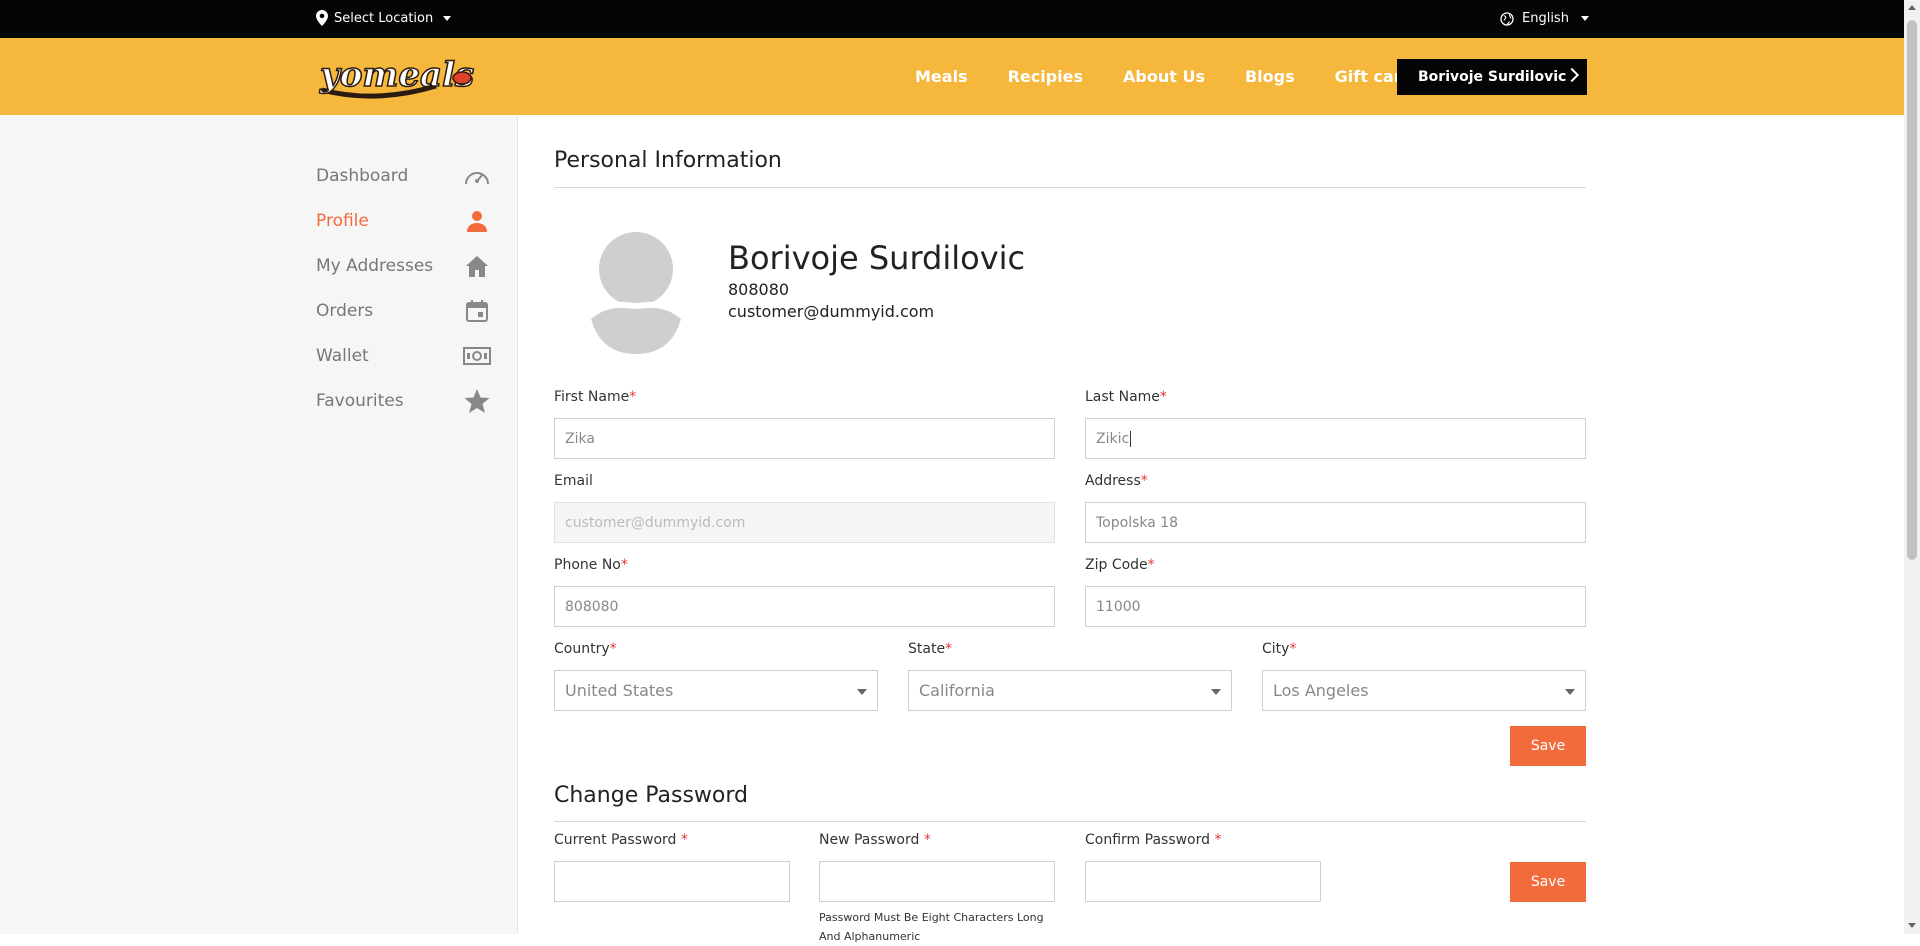 Image resolution: width=1920 pixels, height=946 pixels. I want to click on address-input: Topolska 18, so click(1335, 522).